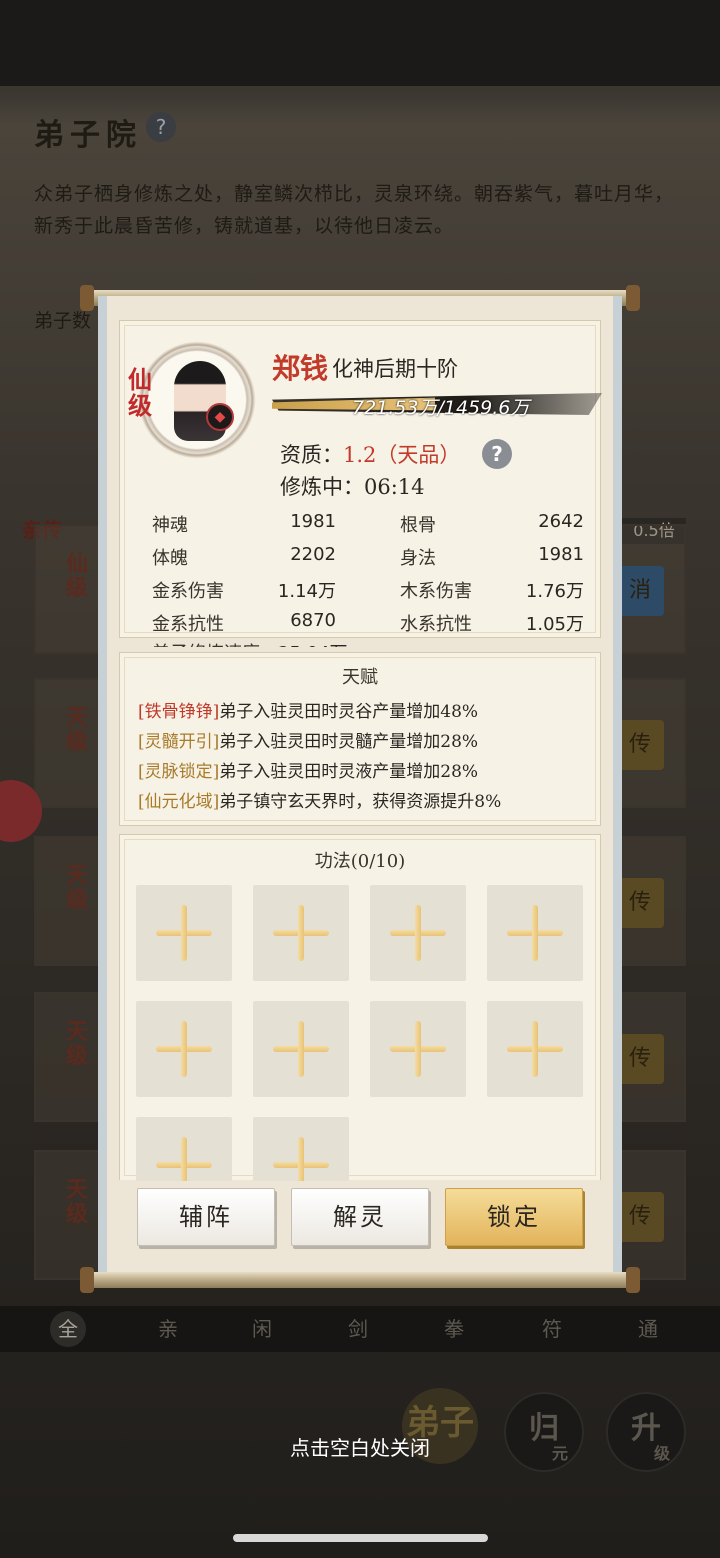 This screenshot has width=720, height=1558. What do you see at coordinates (394, 487) in the screenshot?
I see `status-time: 06:14` at bounding box center [394, 487].